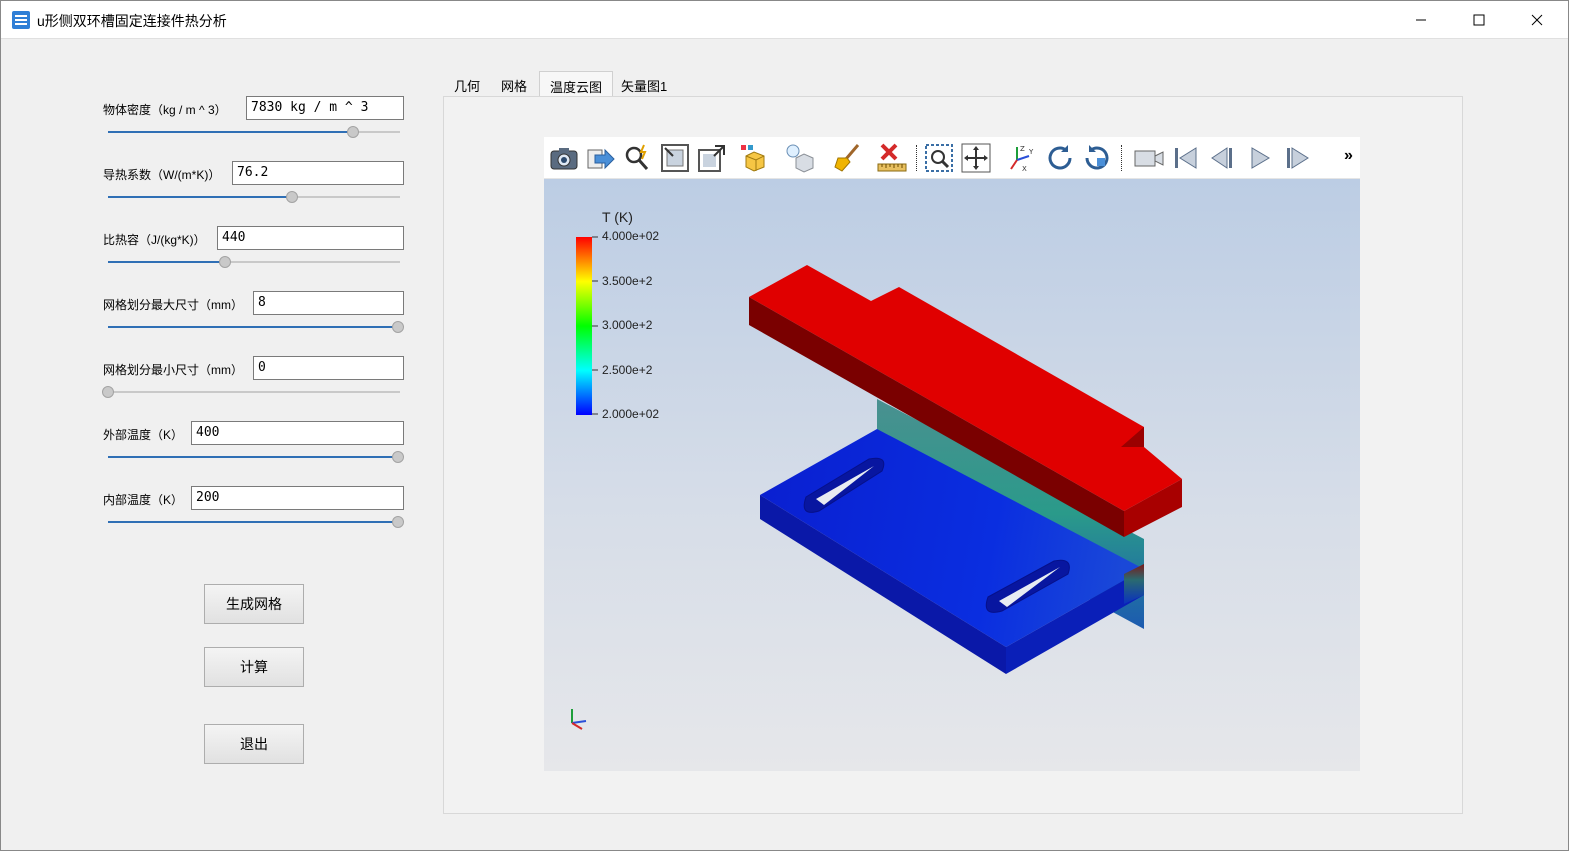 This screenshot has width=1569, height=851. I want to click on title-bar: u形侧双环槽固定连接件热分析, so click(784, 20).